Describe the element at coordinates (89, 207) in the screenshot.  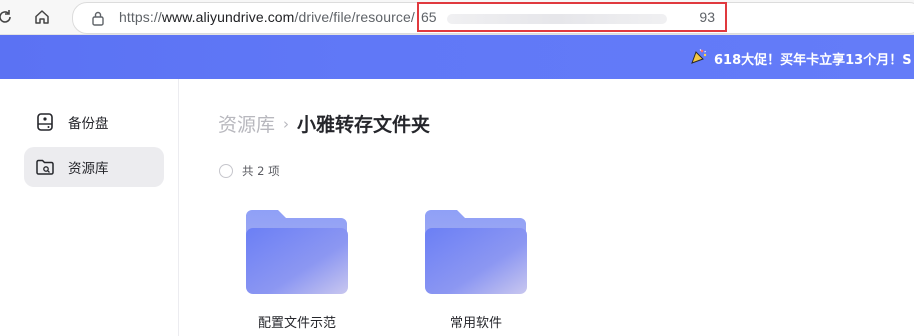
I see `sidebar: 备份盘 资源库` at that location.